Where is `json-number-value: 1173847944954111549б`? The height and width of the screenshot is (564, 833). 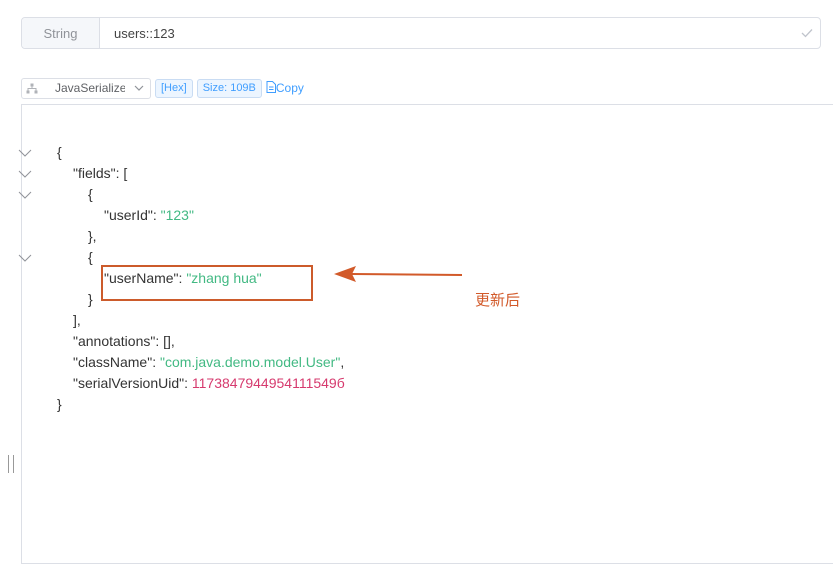 json-number-value: 1173847944954111549б is located at coordinates (268, 383).